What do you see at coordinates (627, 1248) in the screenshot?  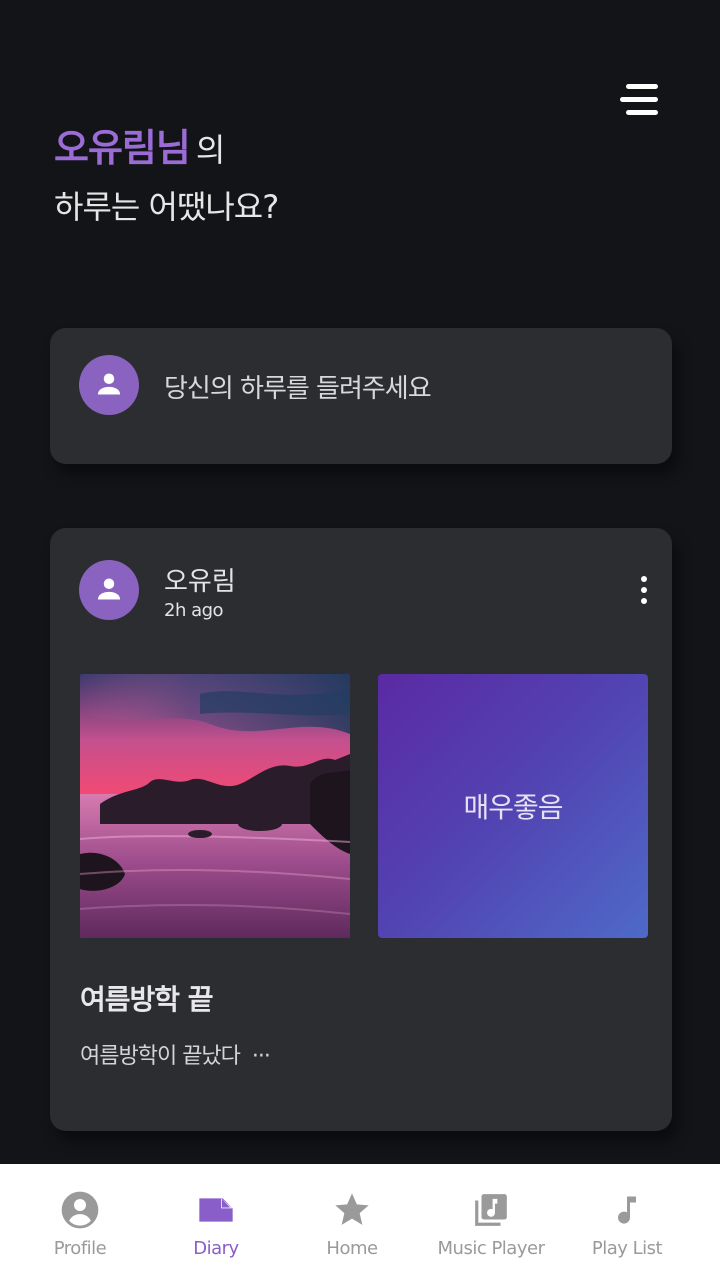 I see `nav-label-play-list: Play List` at bounding box center [627, 1248].